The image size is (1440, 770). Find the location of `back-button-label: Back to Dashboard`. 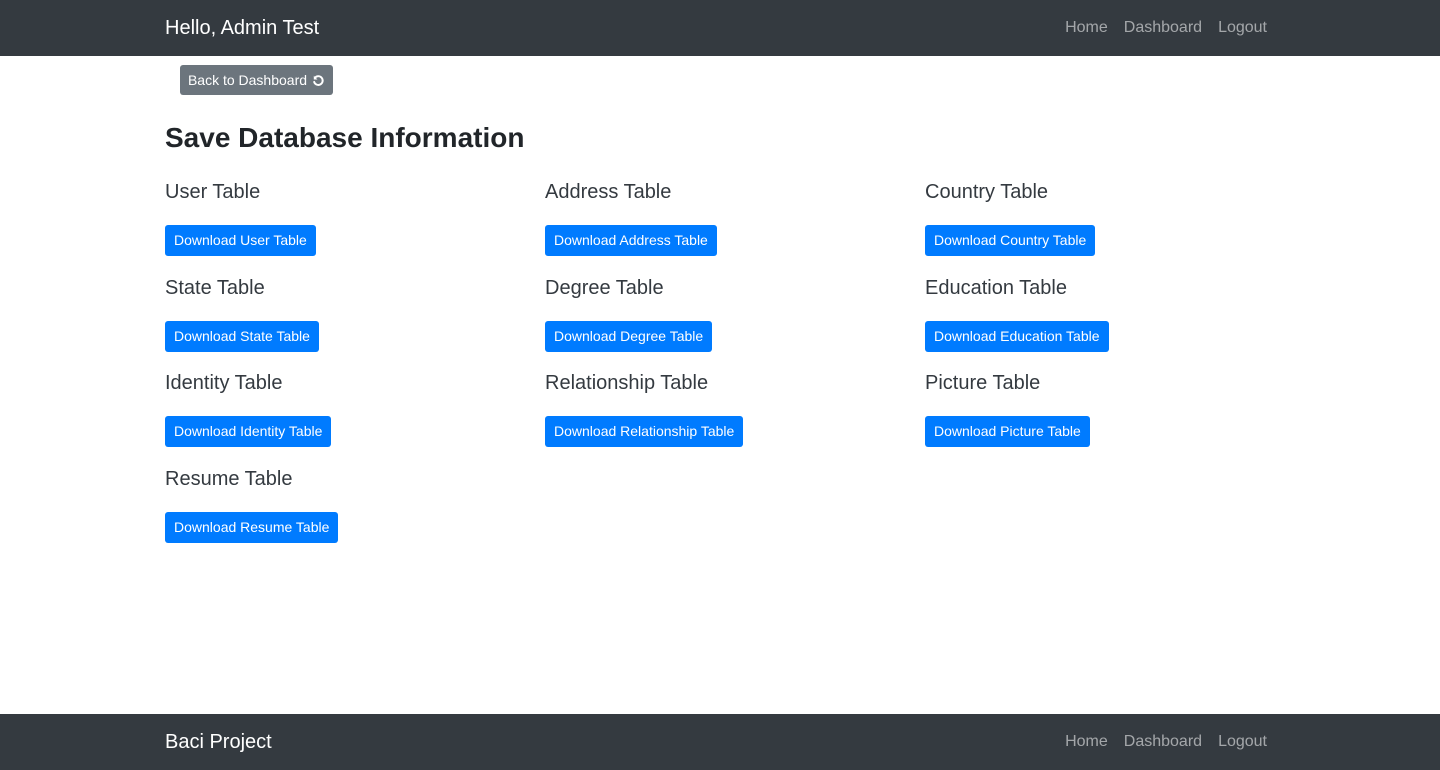

back-button-label: Back to Dashboard is located at coordinates (247, 80).